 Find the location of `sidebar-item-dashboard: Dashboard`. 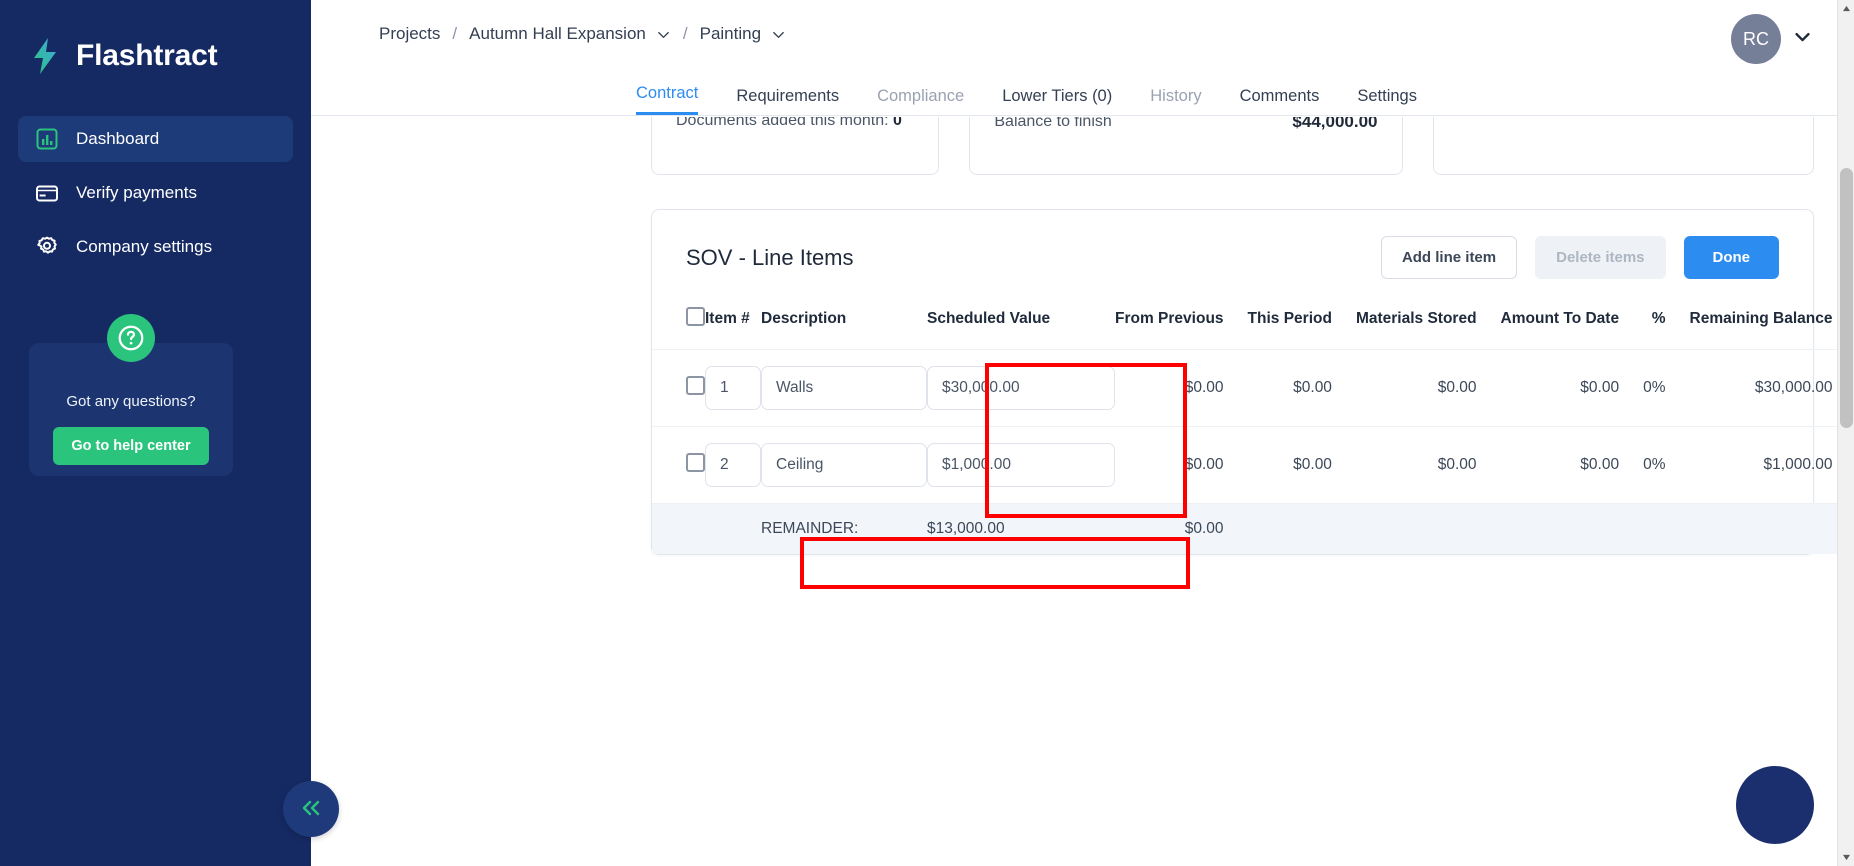

sidebar-item-dashboard: Dashboard is located at coordinates (155, 139).